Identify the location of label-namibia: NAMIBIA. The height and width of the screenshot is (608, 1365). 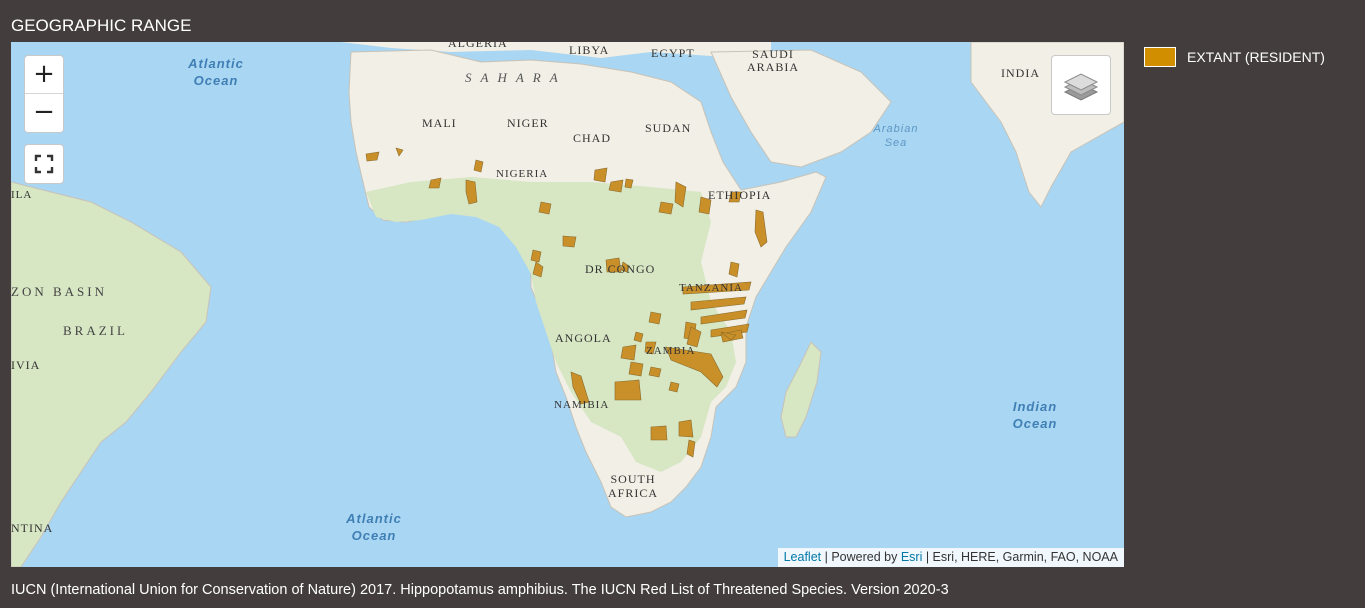
(582, 405).